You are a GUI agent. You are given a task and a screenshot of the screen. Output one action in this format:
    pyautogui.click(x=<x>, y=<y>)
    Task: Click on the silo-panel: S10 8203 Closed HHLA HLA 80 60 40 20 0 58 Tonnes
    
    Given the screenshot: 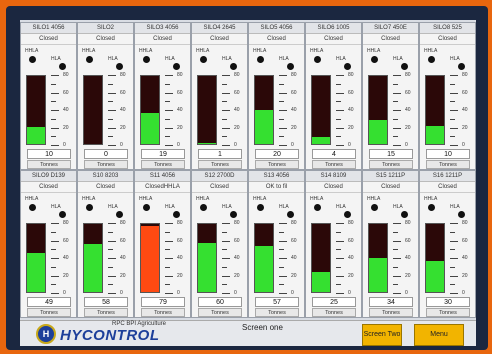 What is the action you would take?
    pyautogui.click(x=105, y=244)
    